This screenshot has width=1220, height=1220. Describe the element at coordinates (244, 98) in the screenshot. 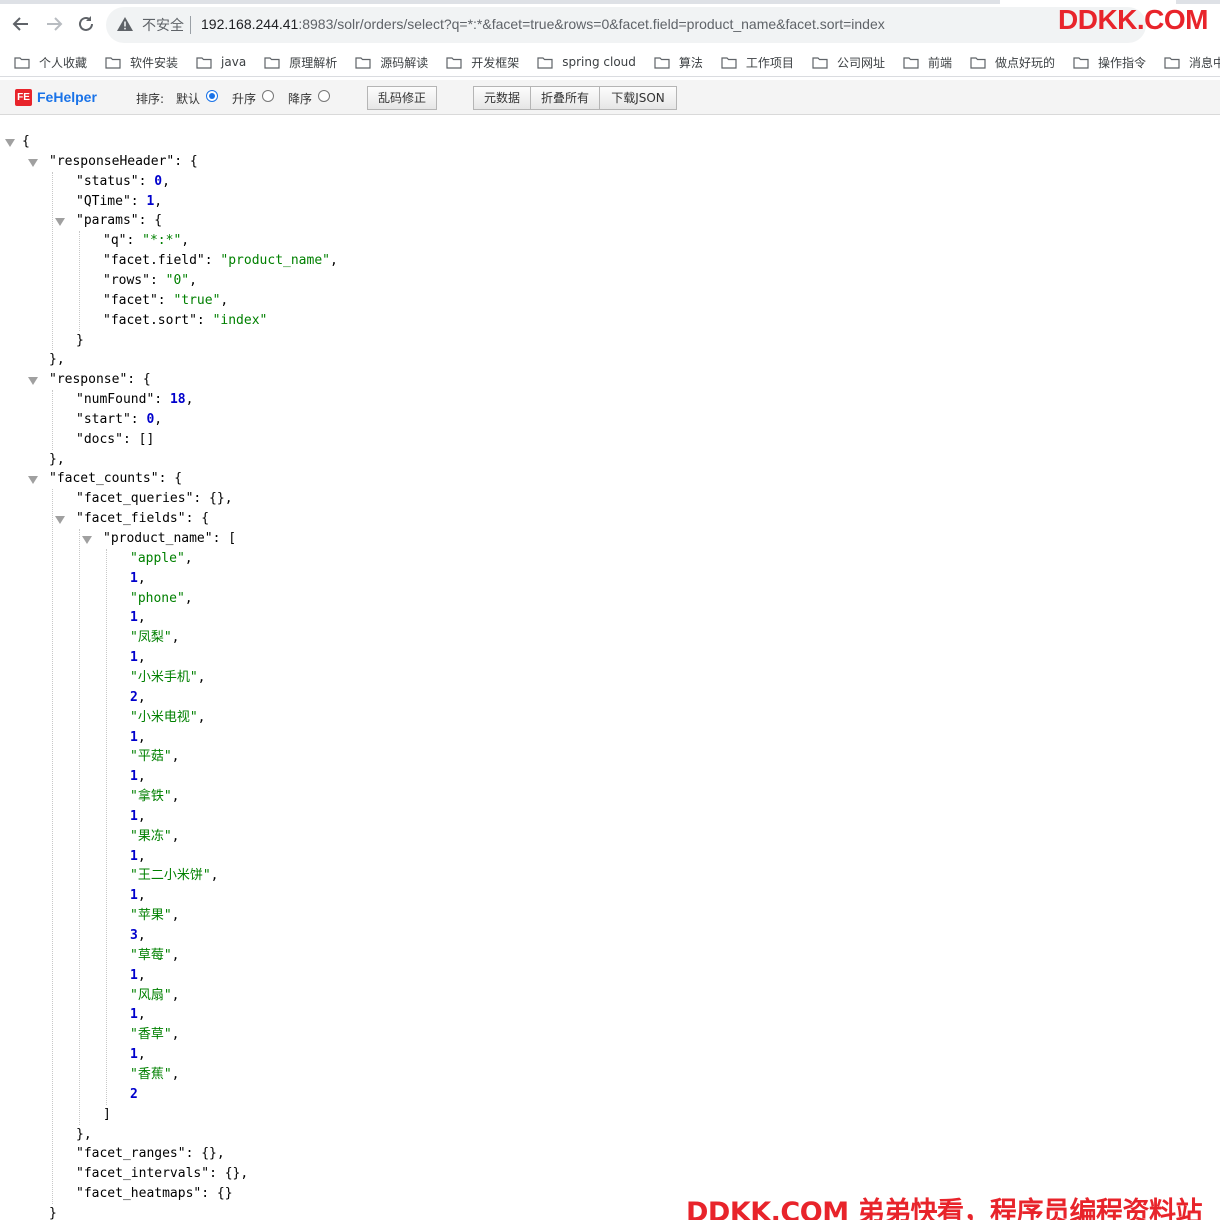

I see `sort-asc-label: 升序` at that location.